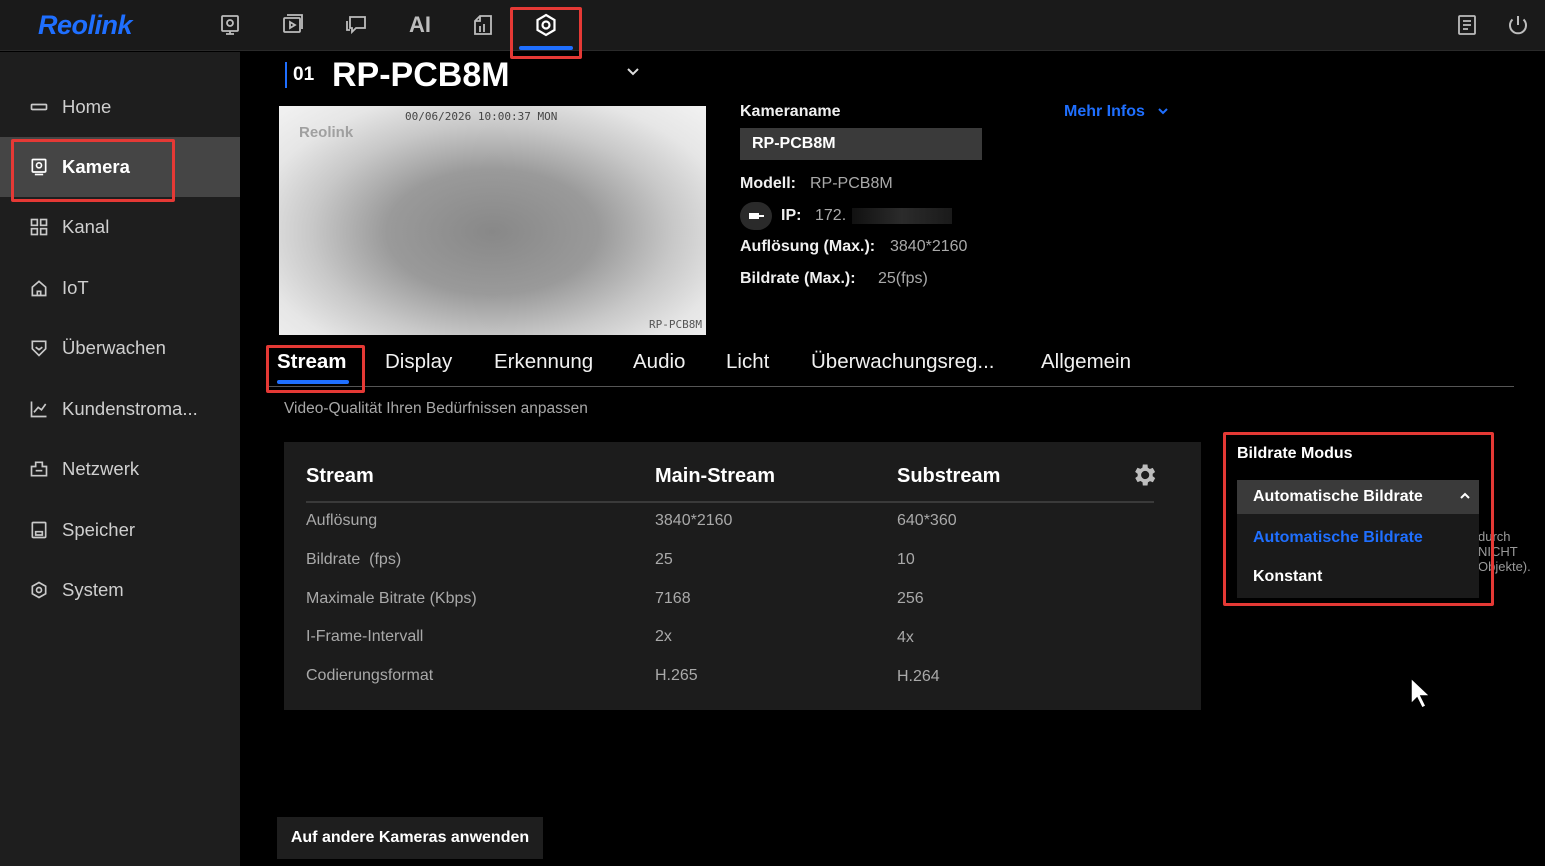 Image resolution: width=1545 pixels, height=866 pixels. What do you see at coordinates (299, 75) in the screenshot?
I see `camera-channel-index: 01` at bounding box center [299, 75].